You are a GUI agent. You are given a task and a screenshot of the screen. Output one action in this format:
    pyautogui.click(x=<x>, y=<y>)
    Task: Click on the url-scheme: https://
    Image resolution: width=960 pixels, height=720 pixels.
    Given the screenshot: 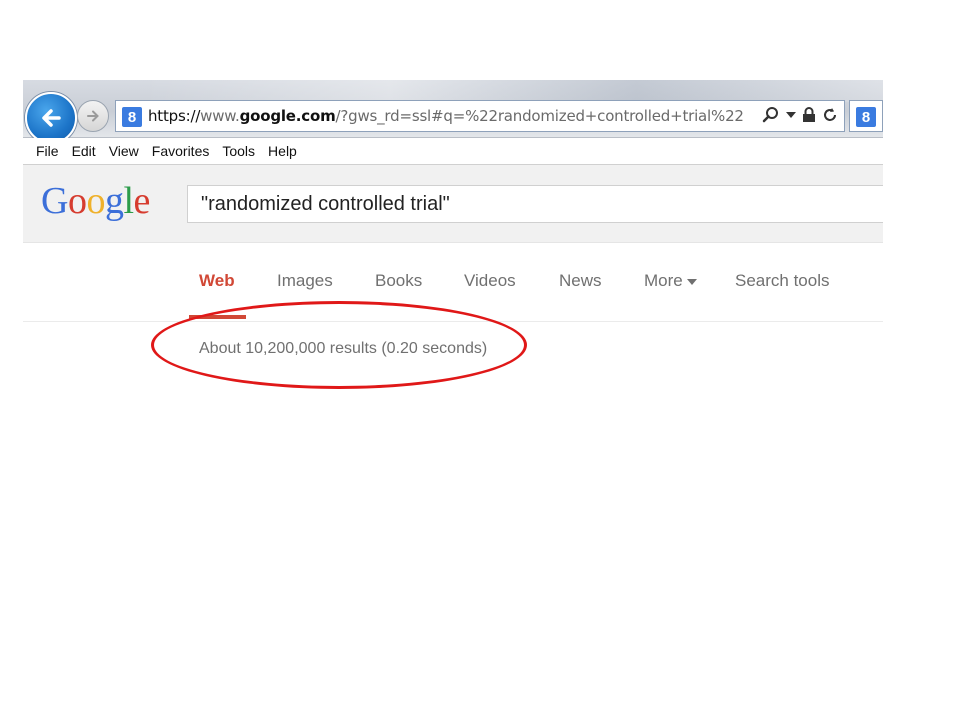 What is the action you would take?
    pyautogui.click(x=174, y=116)
    